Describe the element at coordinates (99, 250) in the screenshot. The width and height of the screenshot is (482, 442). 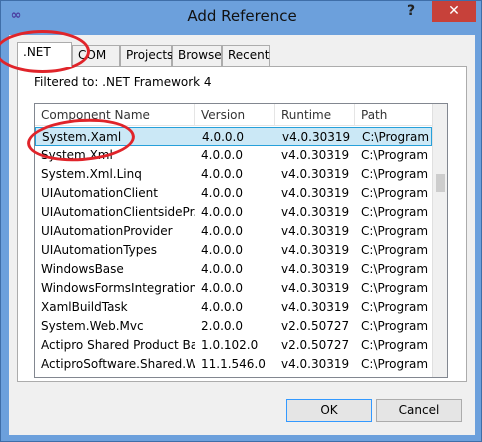
I see `component-name-cell: UIAutomationTypes` at that location.